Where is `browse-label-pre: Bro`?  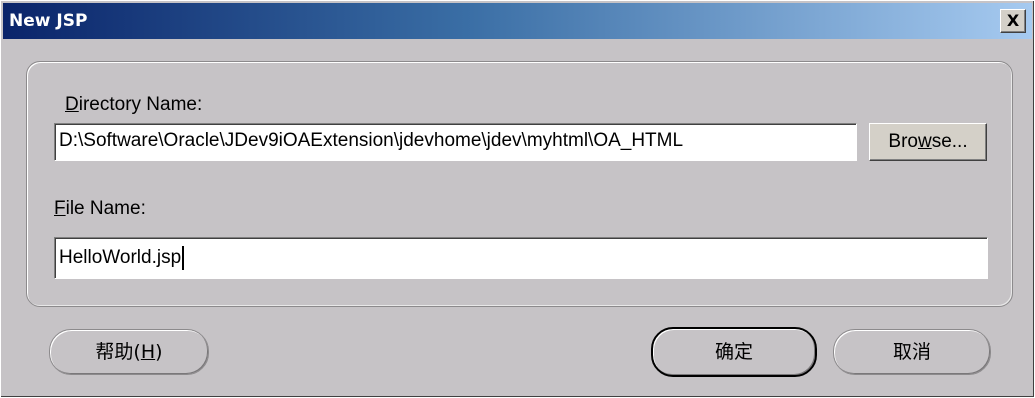 browse-label-pre: Bro is located at coordinates (903, 141).